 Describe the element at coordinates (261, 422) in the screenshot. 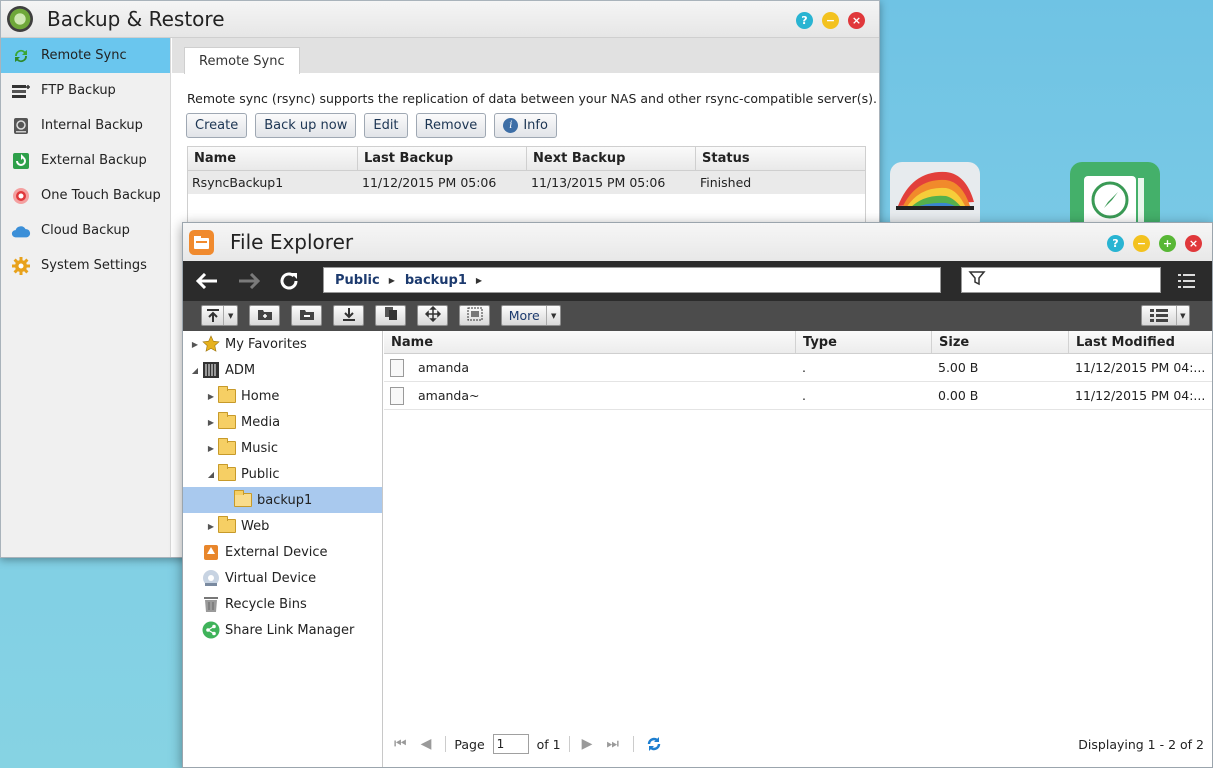

I see `tree-item-label: Media` at that location.